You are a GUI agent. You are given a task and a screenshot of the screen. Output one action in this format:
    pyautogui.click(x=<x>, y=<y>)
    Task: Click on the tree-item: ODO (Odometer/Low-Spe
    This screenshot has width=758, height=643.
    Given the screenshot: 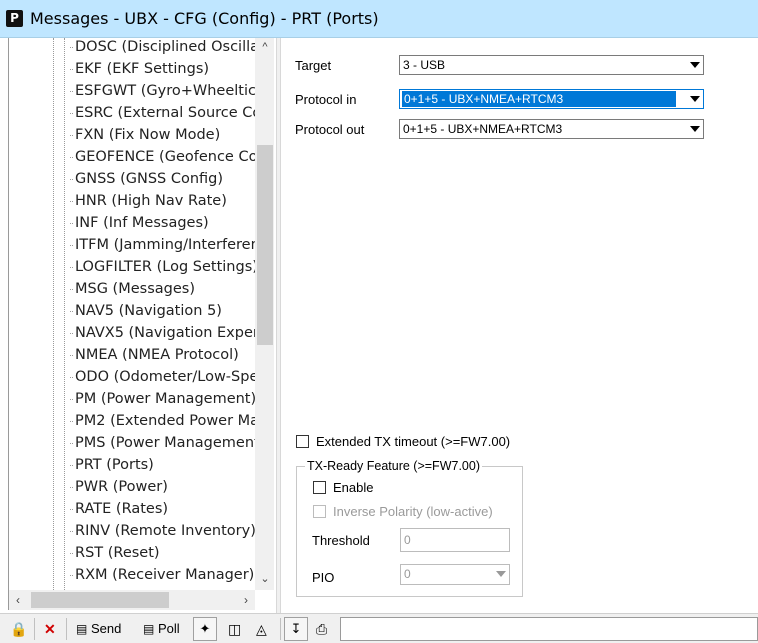 What is the action you would take?
    pyautogui.click(x=162, y=377)
    